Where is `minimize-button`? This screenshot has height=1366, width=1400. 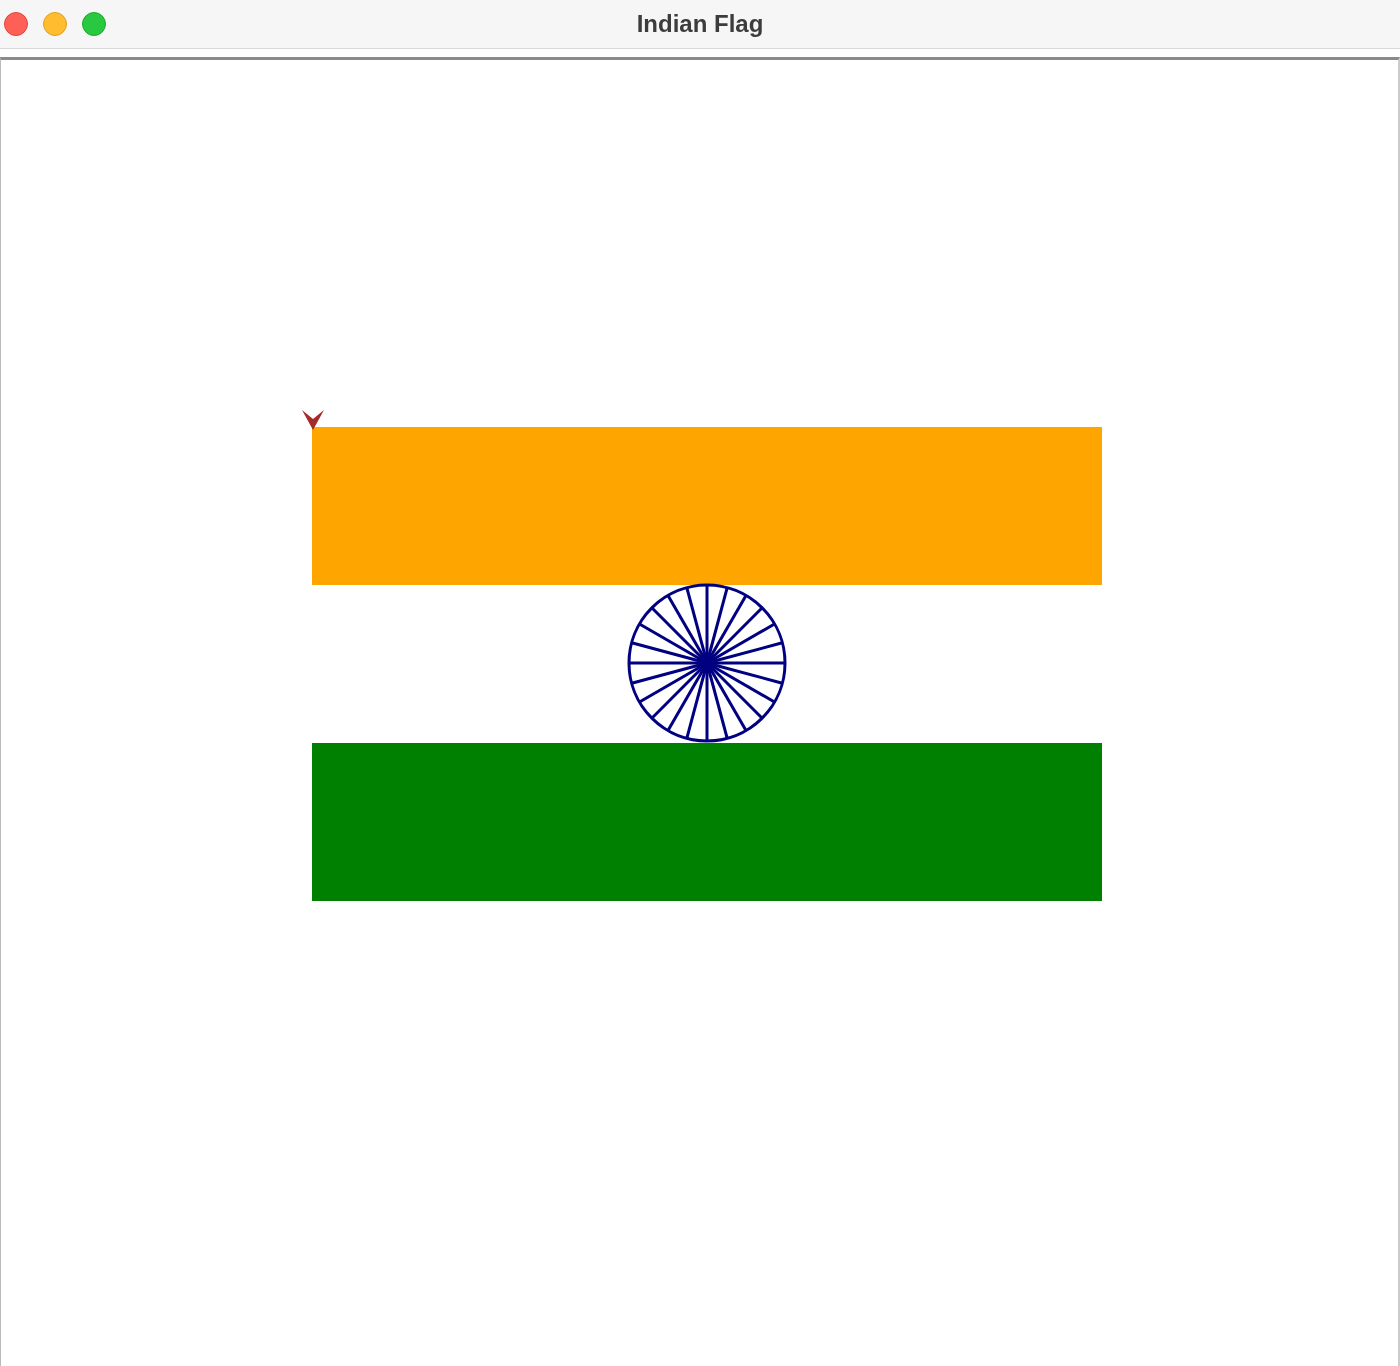
minimize-button is located at coordinates (55, 24).